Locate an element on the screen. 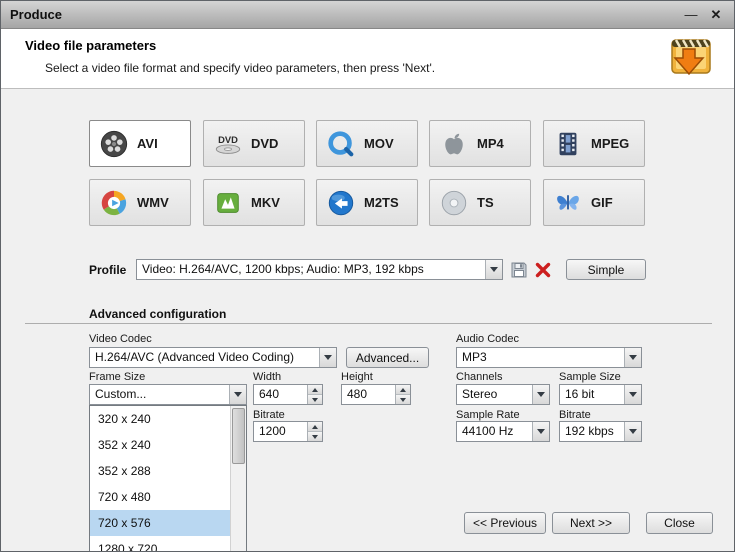 The image size is (735, 552). previous-button: << Previous is located at coordinates (505, 523).